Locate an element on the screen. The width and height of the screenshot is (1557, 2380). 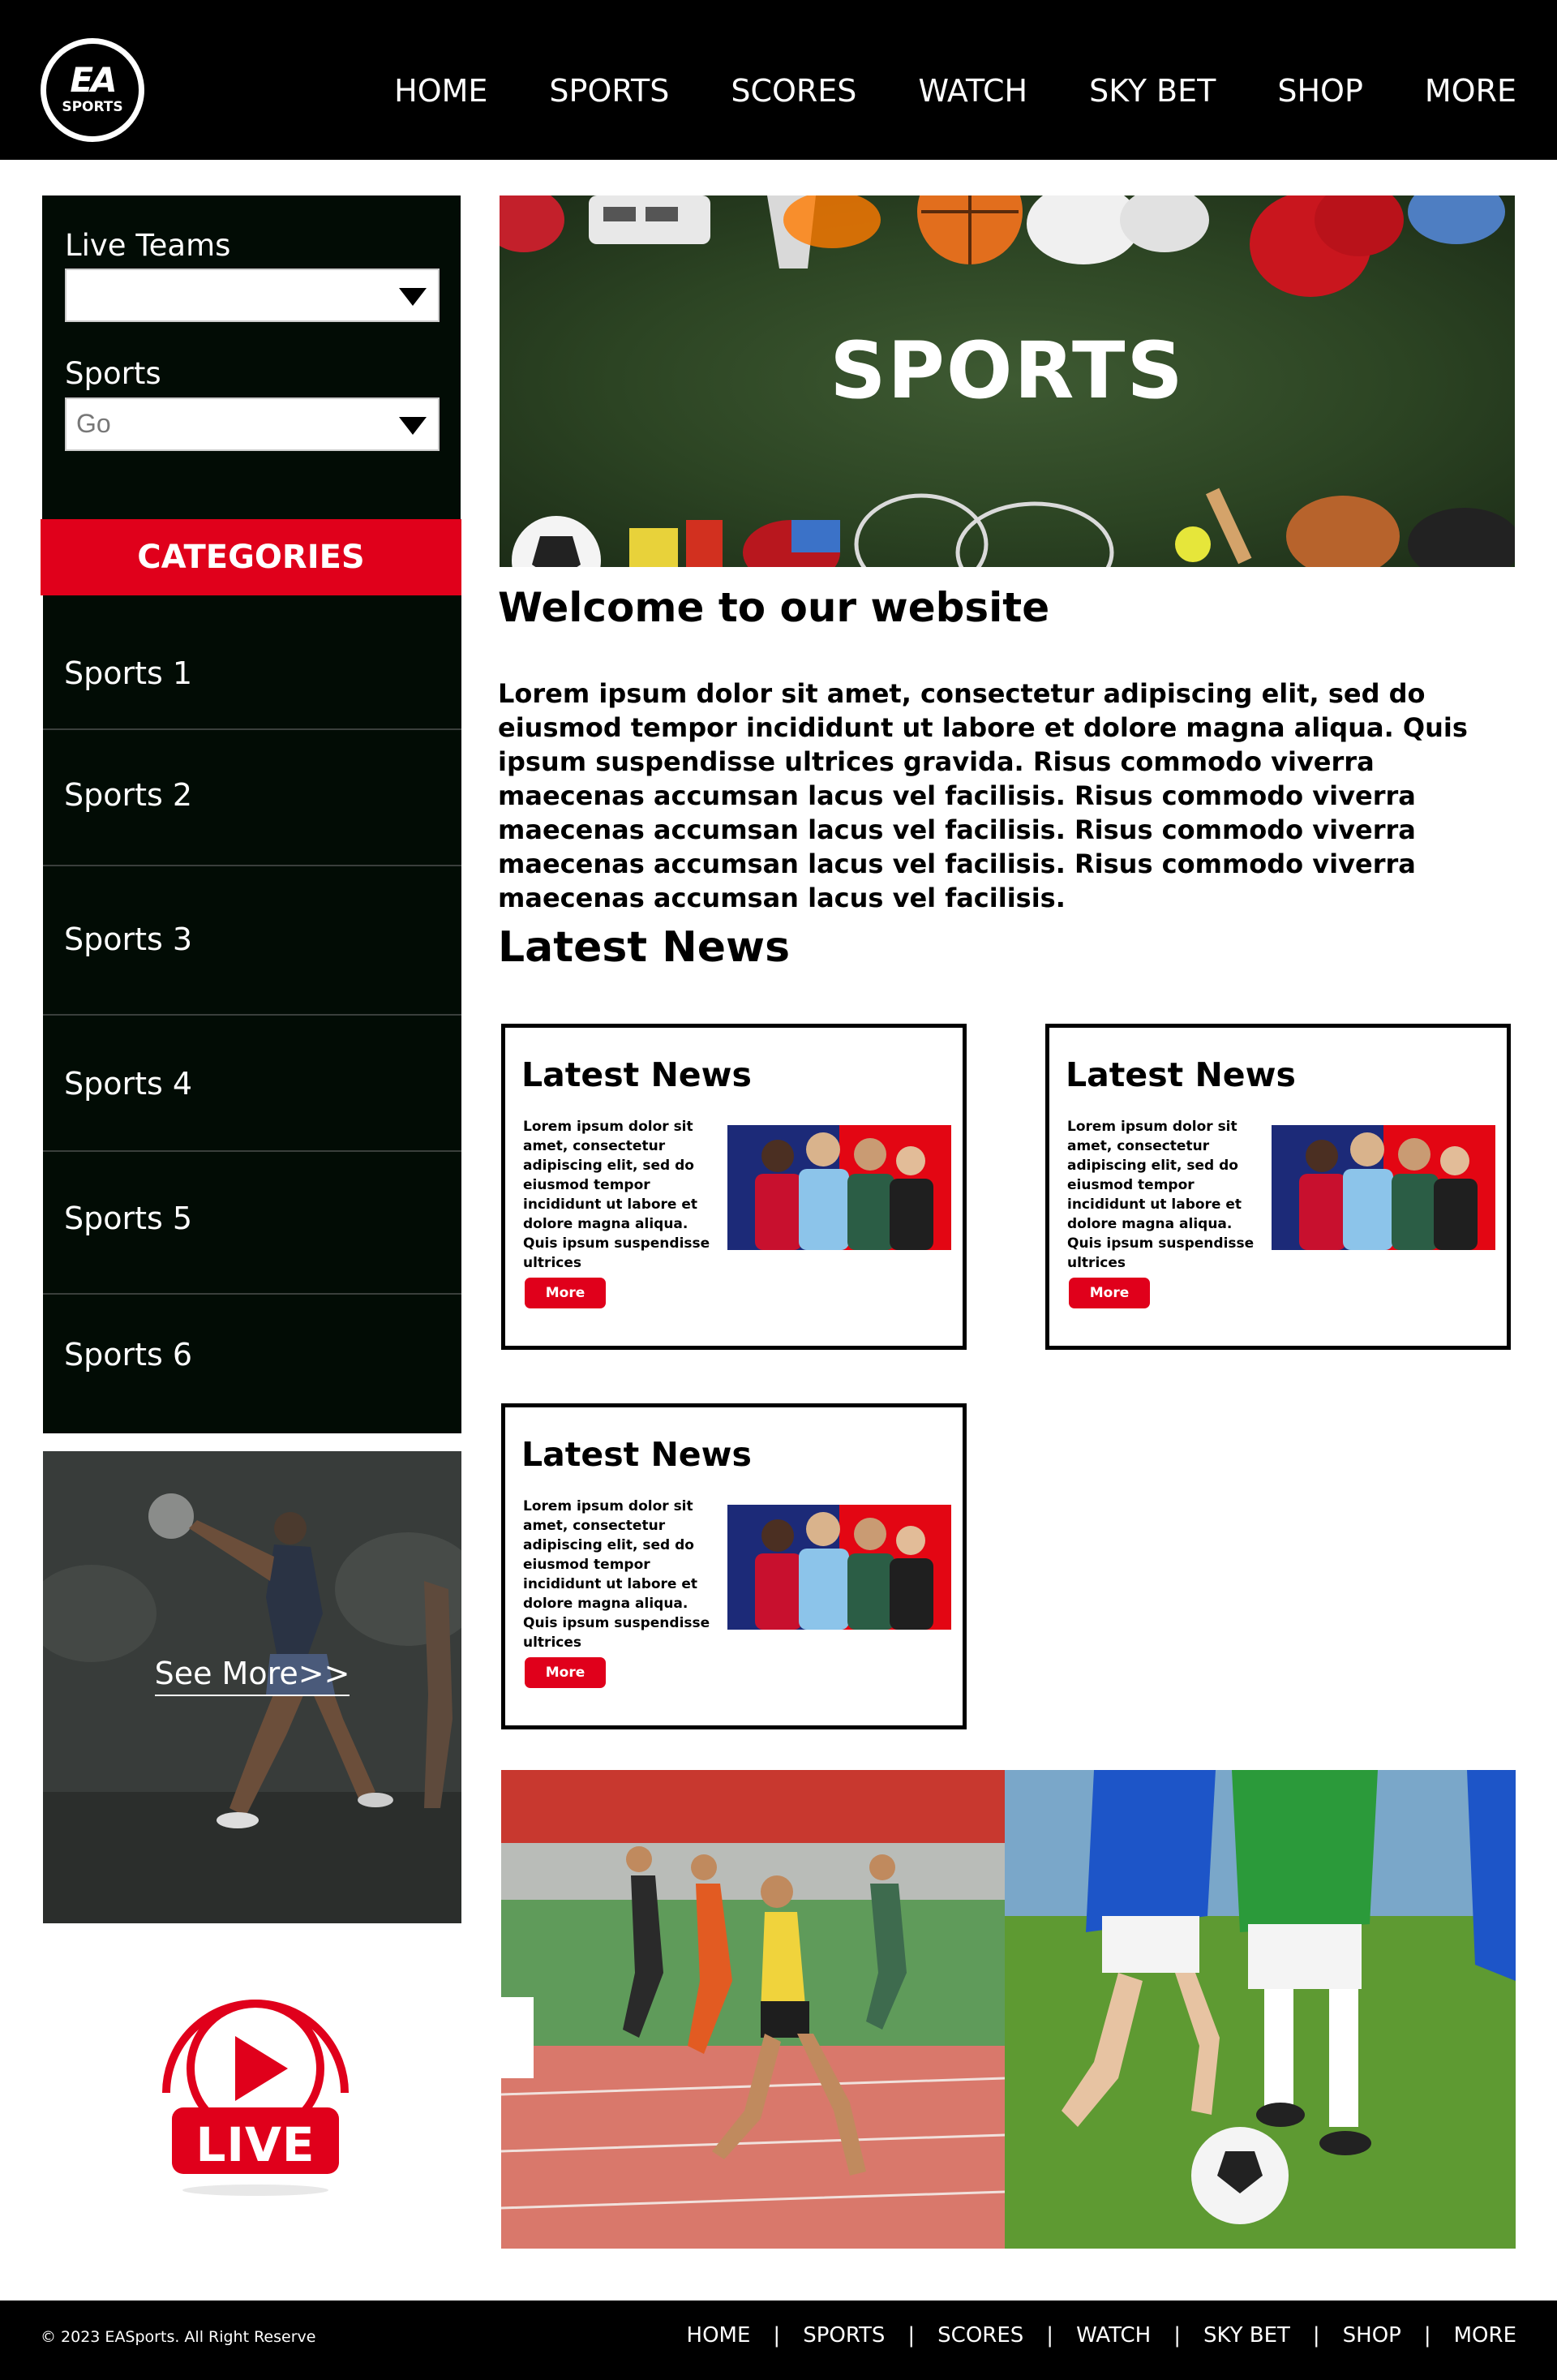
footer-nav-more: MORE is located at coordinates (1485, 2336).